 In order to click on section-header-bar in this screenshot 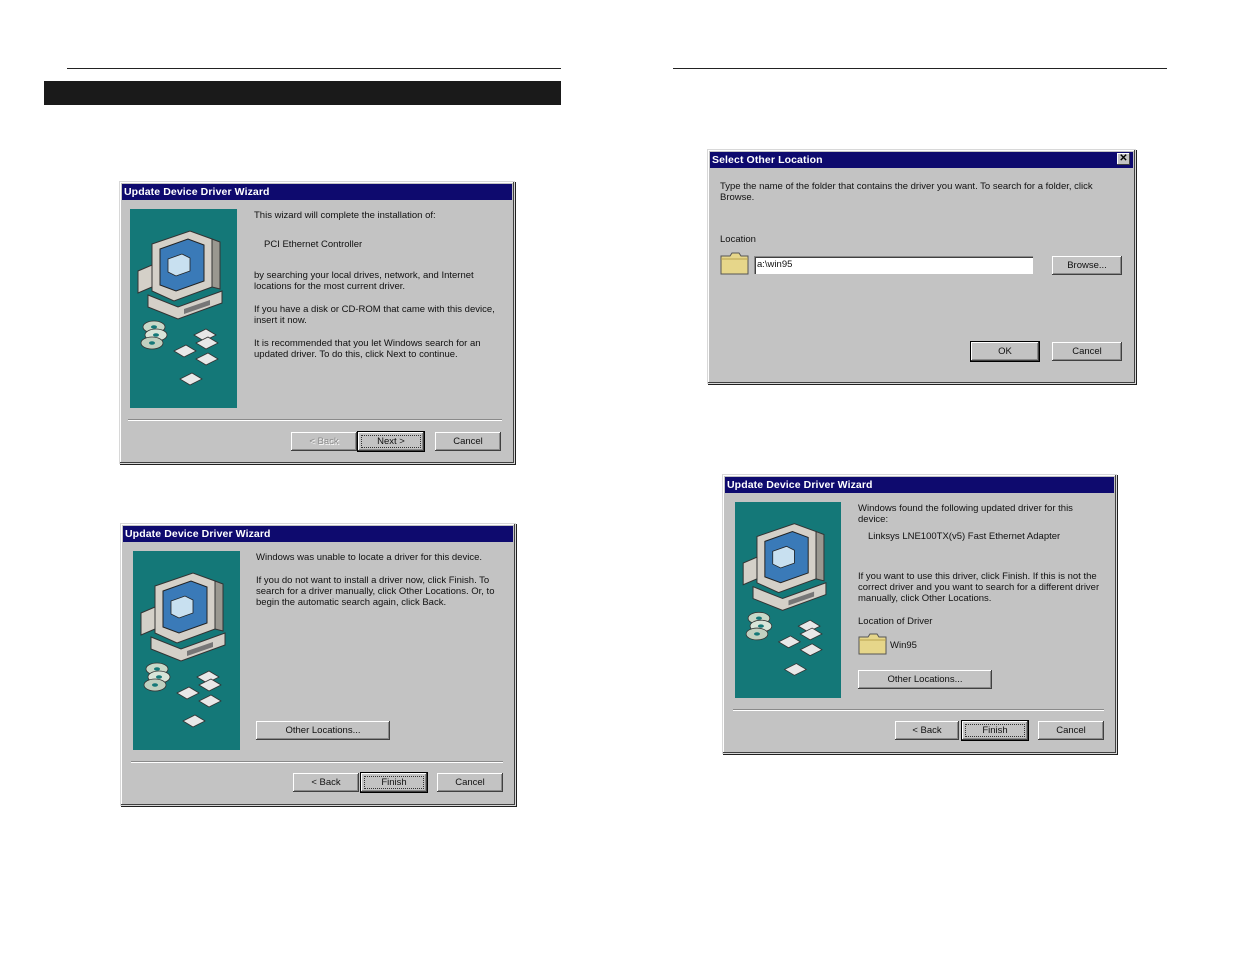, I will do `click(302, 93)`.